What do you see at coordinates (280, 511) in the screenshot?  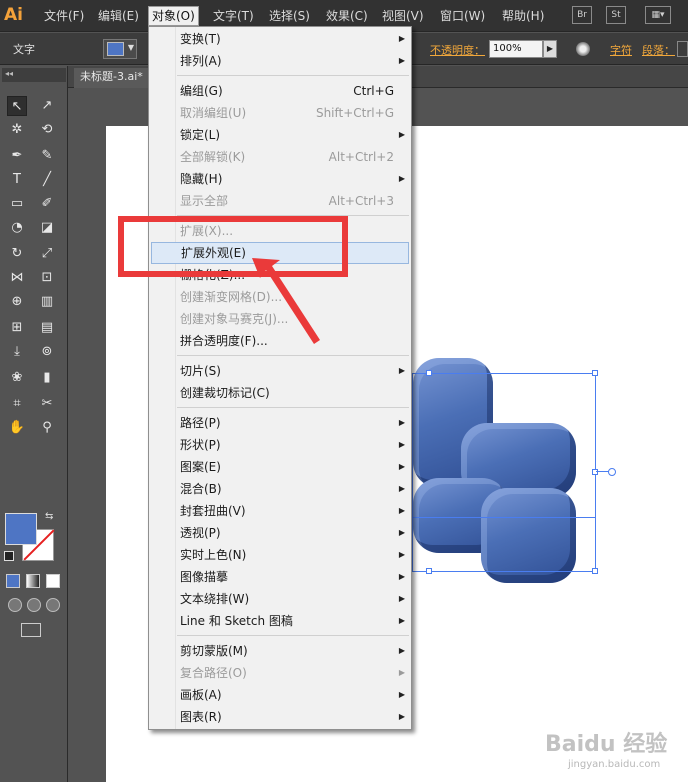 I see `menu-item: 封套扭曲(V) ▶` at bounding box center [280, 511].